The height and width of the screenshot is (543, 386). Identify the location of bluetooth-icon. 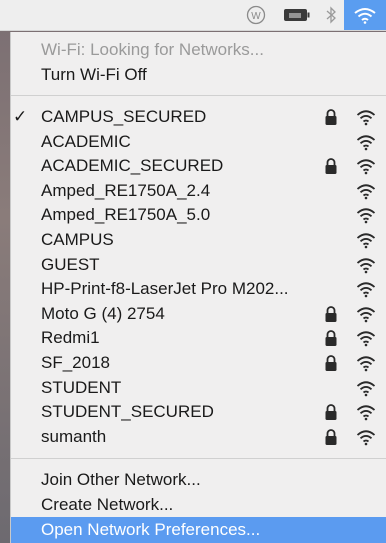
(331, 15).